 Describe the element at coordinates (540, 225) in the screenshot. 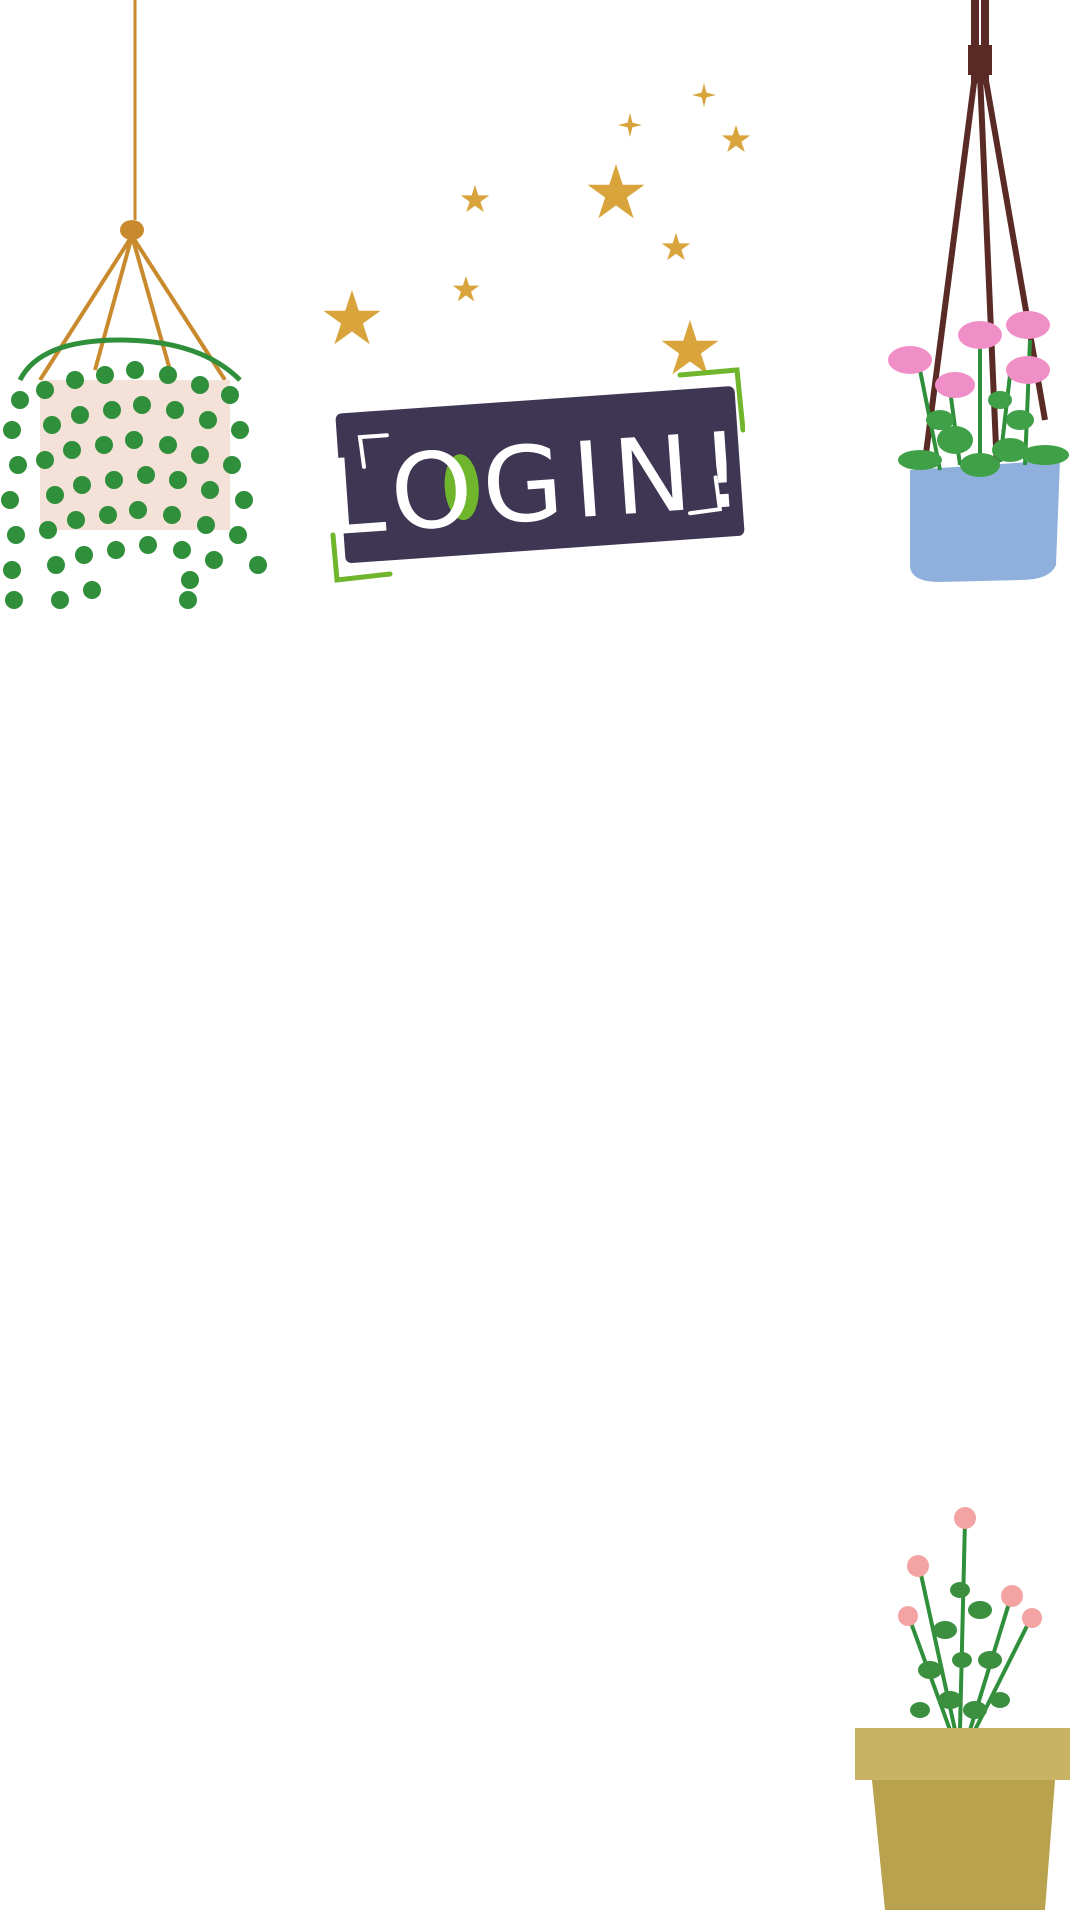

I see `star-cluster-icon` at that location.